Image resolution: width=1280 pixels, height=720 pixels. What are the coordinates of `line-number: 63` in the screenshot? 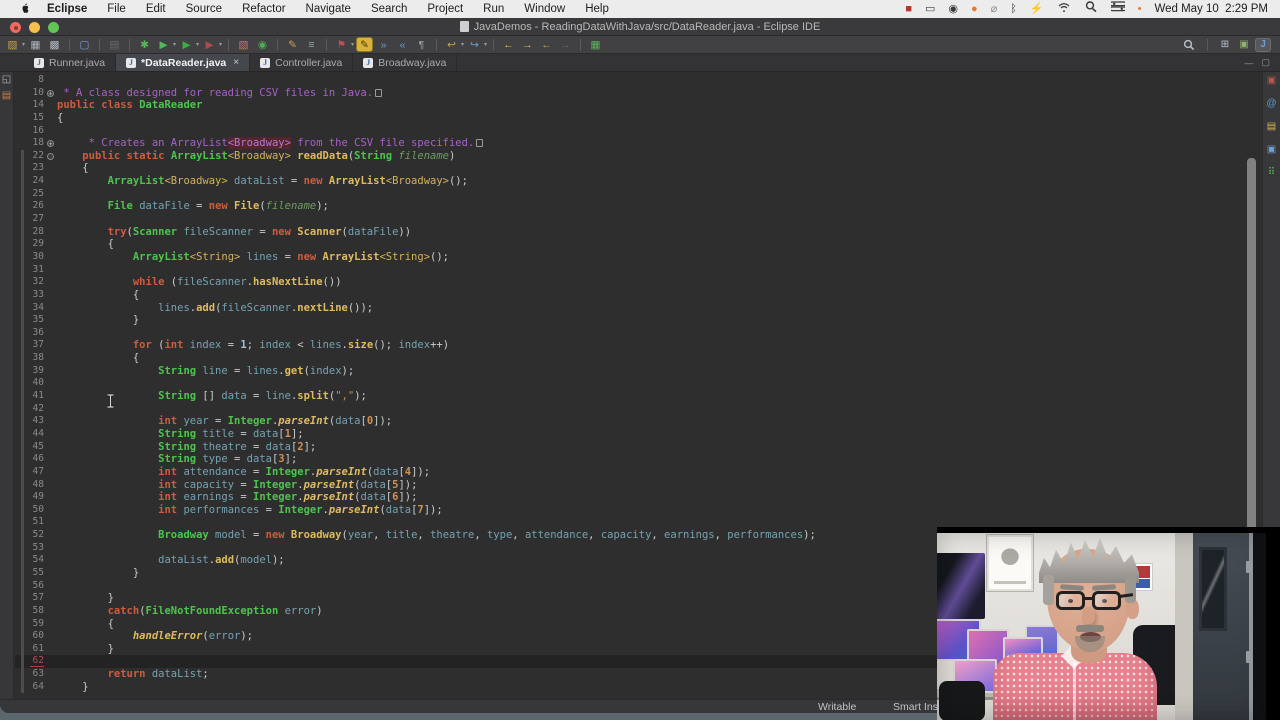 It's located at (34, 674).